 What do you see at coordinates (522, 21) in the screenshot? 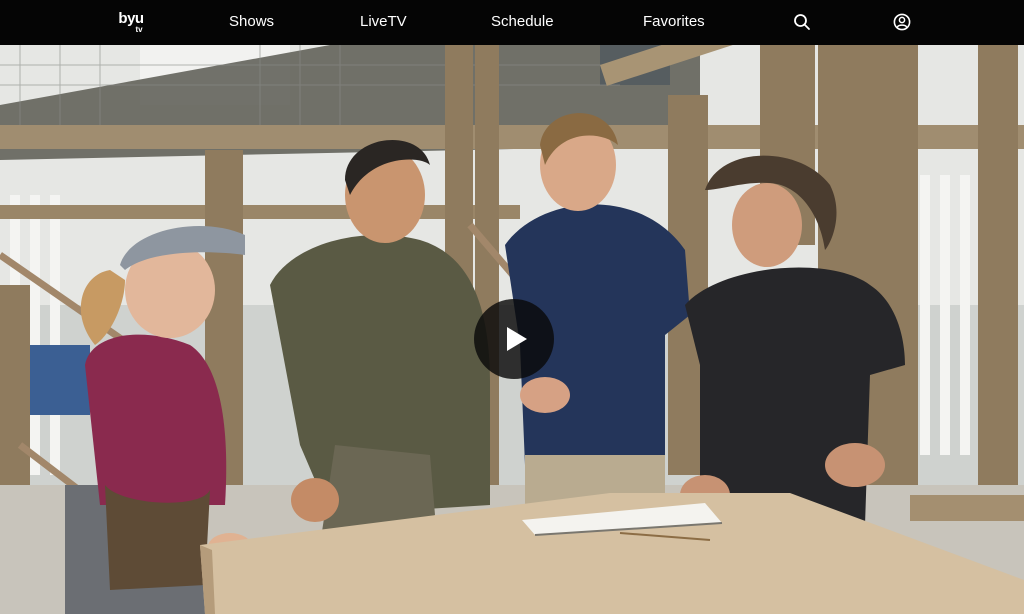
I see `nav-schedule-link: Schedule` at bounding box center [522, 21].